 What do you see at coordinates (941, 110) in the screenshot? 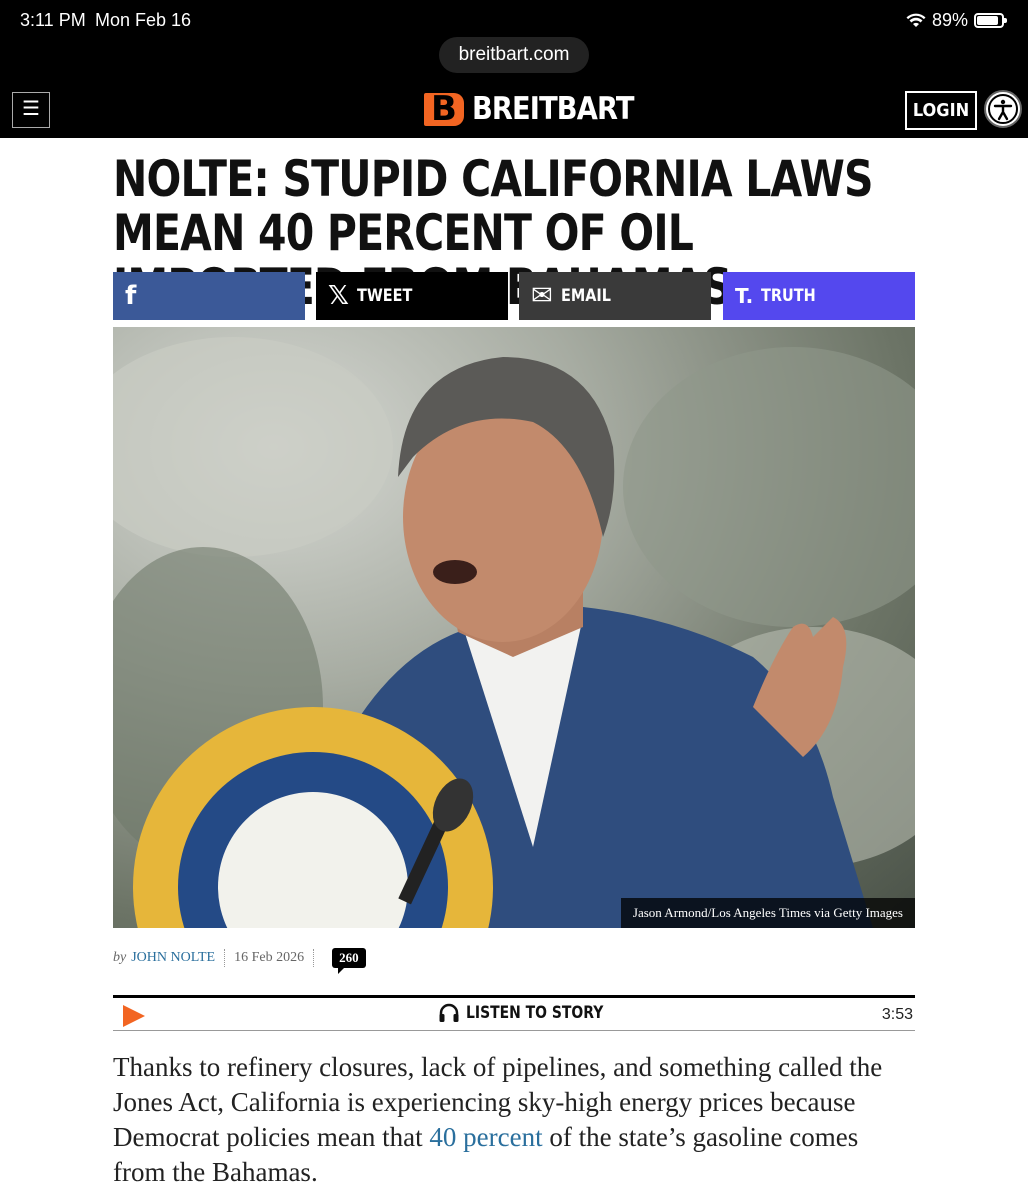
I see `login-button: LOGIN` at bounding box center [941, 110].